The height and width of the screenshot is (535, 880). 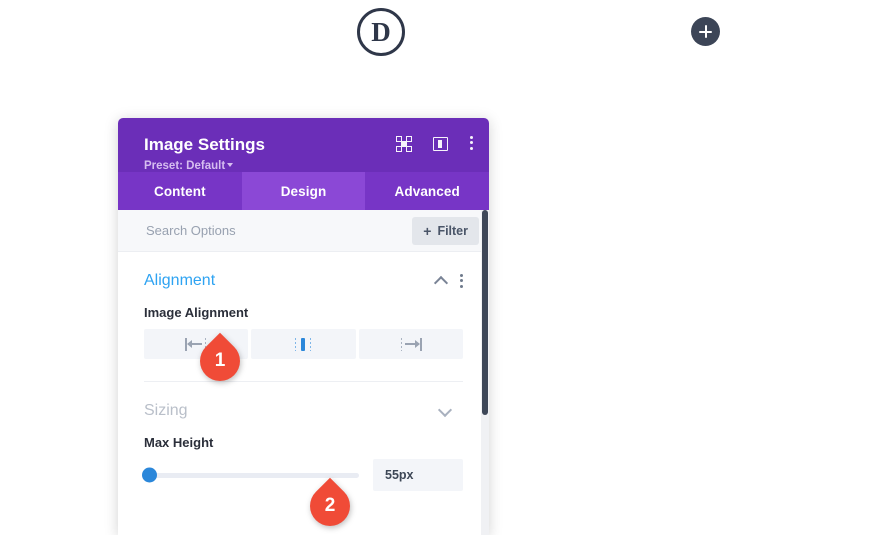 I want to click on align-center-icon, so click(x=303, y=344).